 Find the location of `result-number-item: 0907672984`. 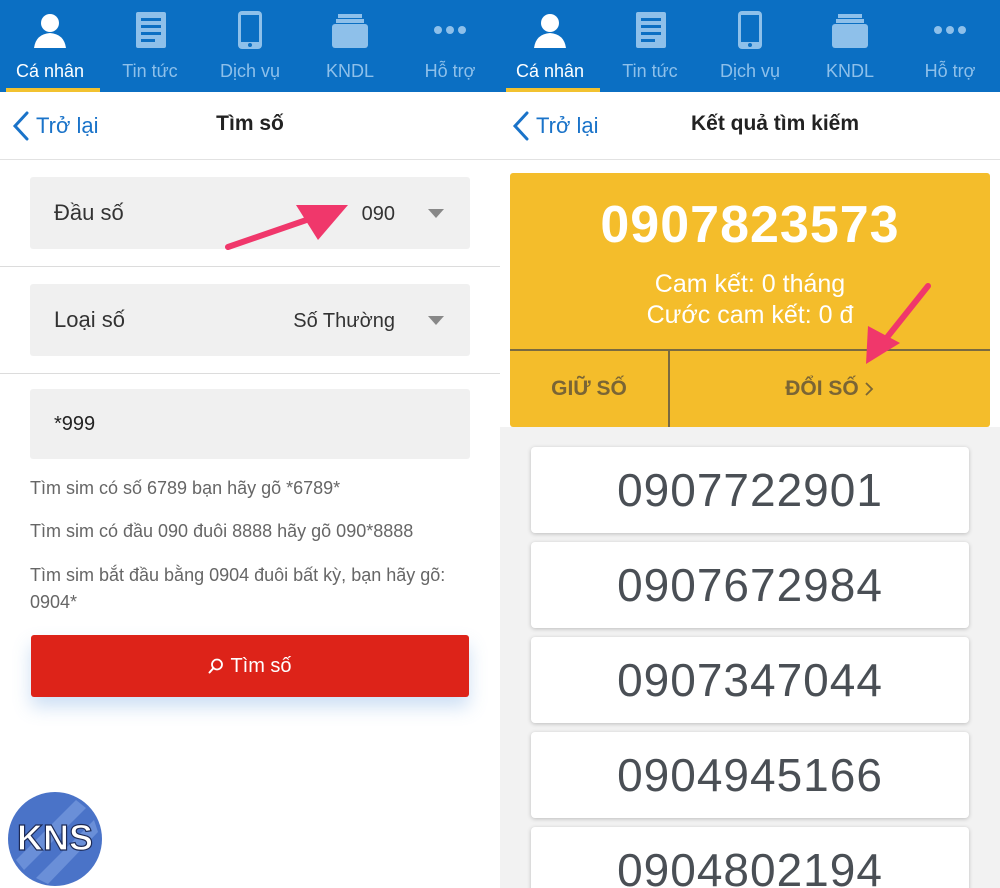

result-number-item: 0907672984 is located at coordinates (750, 585).